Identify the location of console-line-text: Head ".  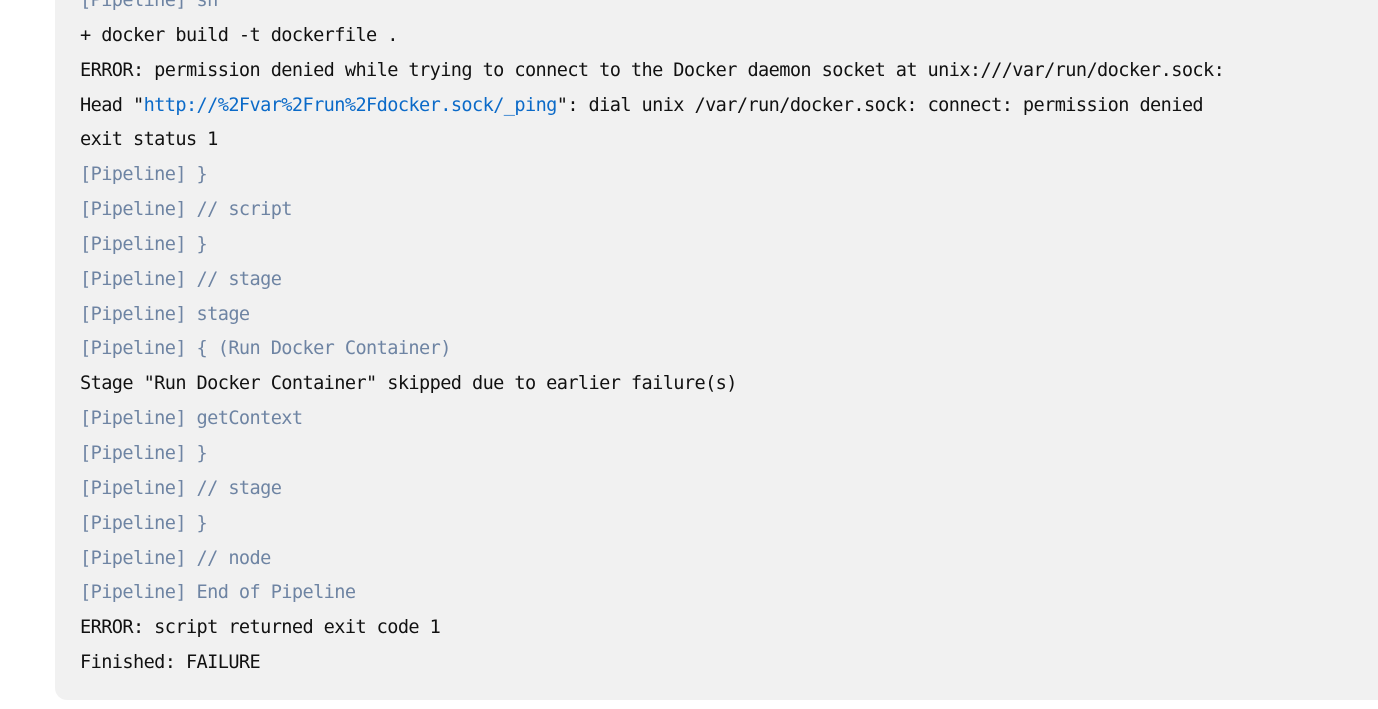
(112, 105).